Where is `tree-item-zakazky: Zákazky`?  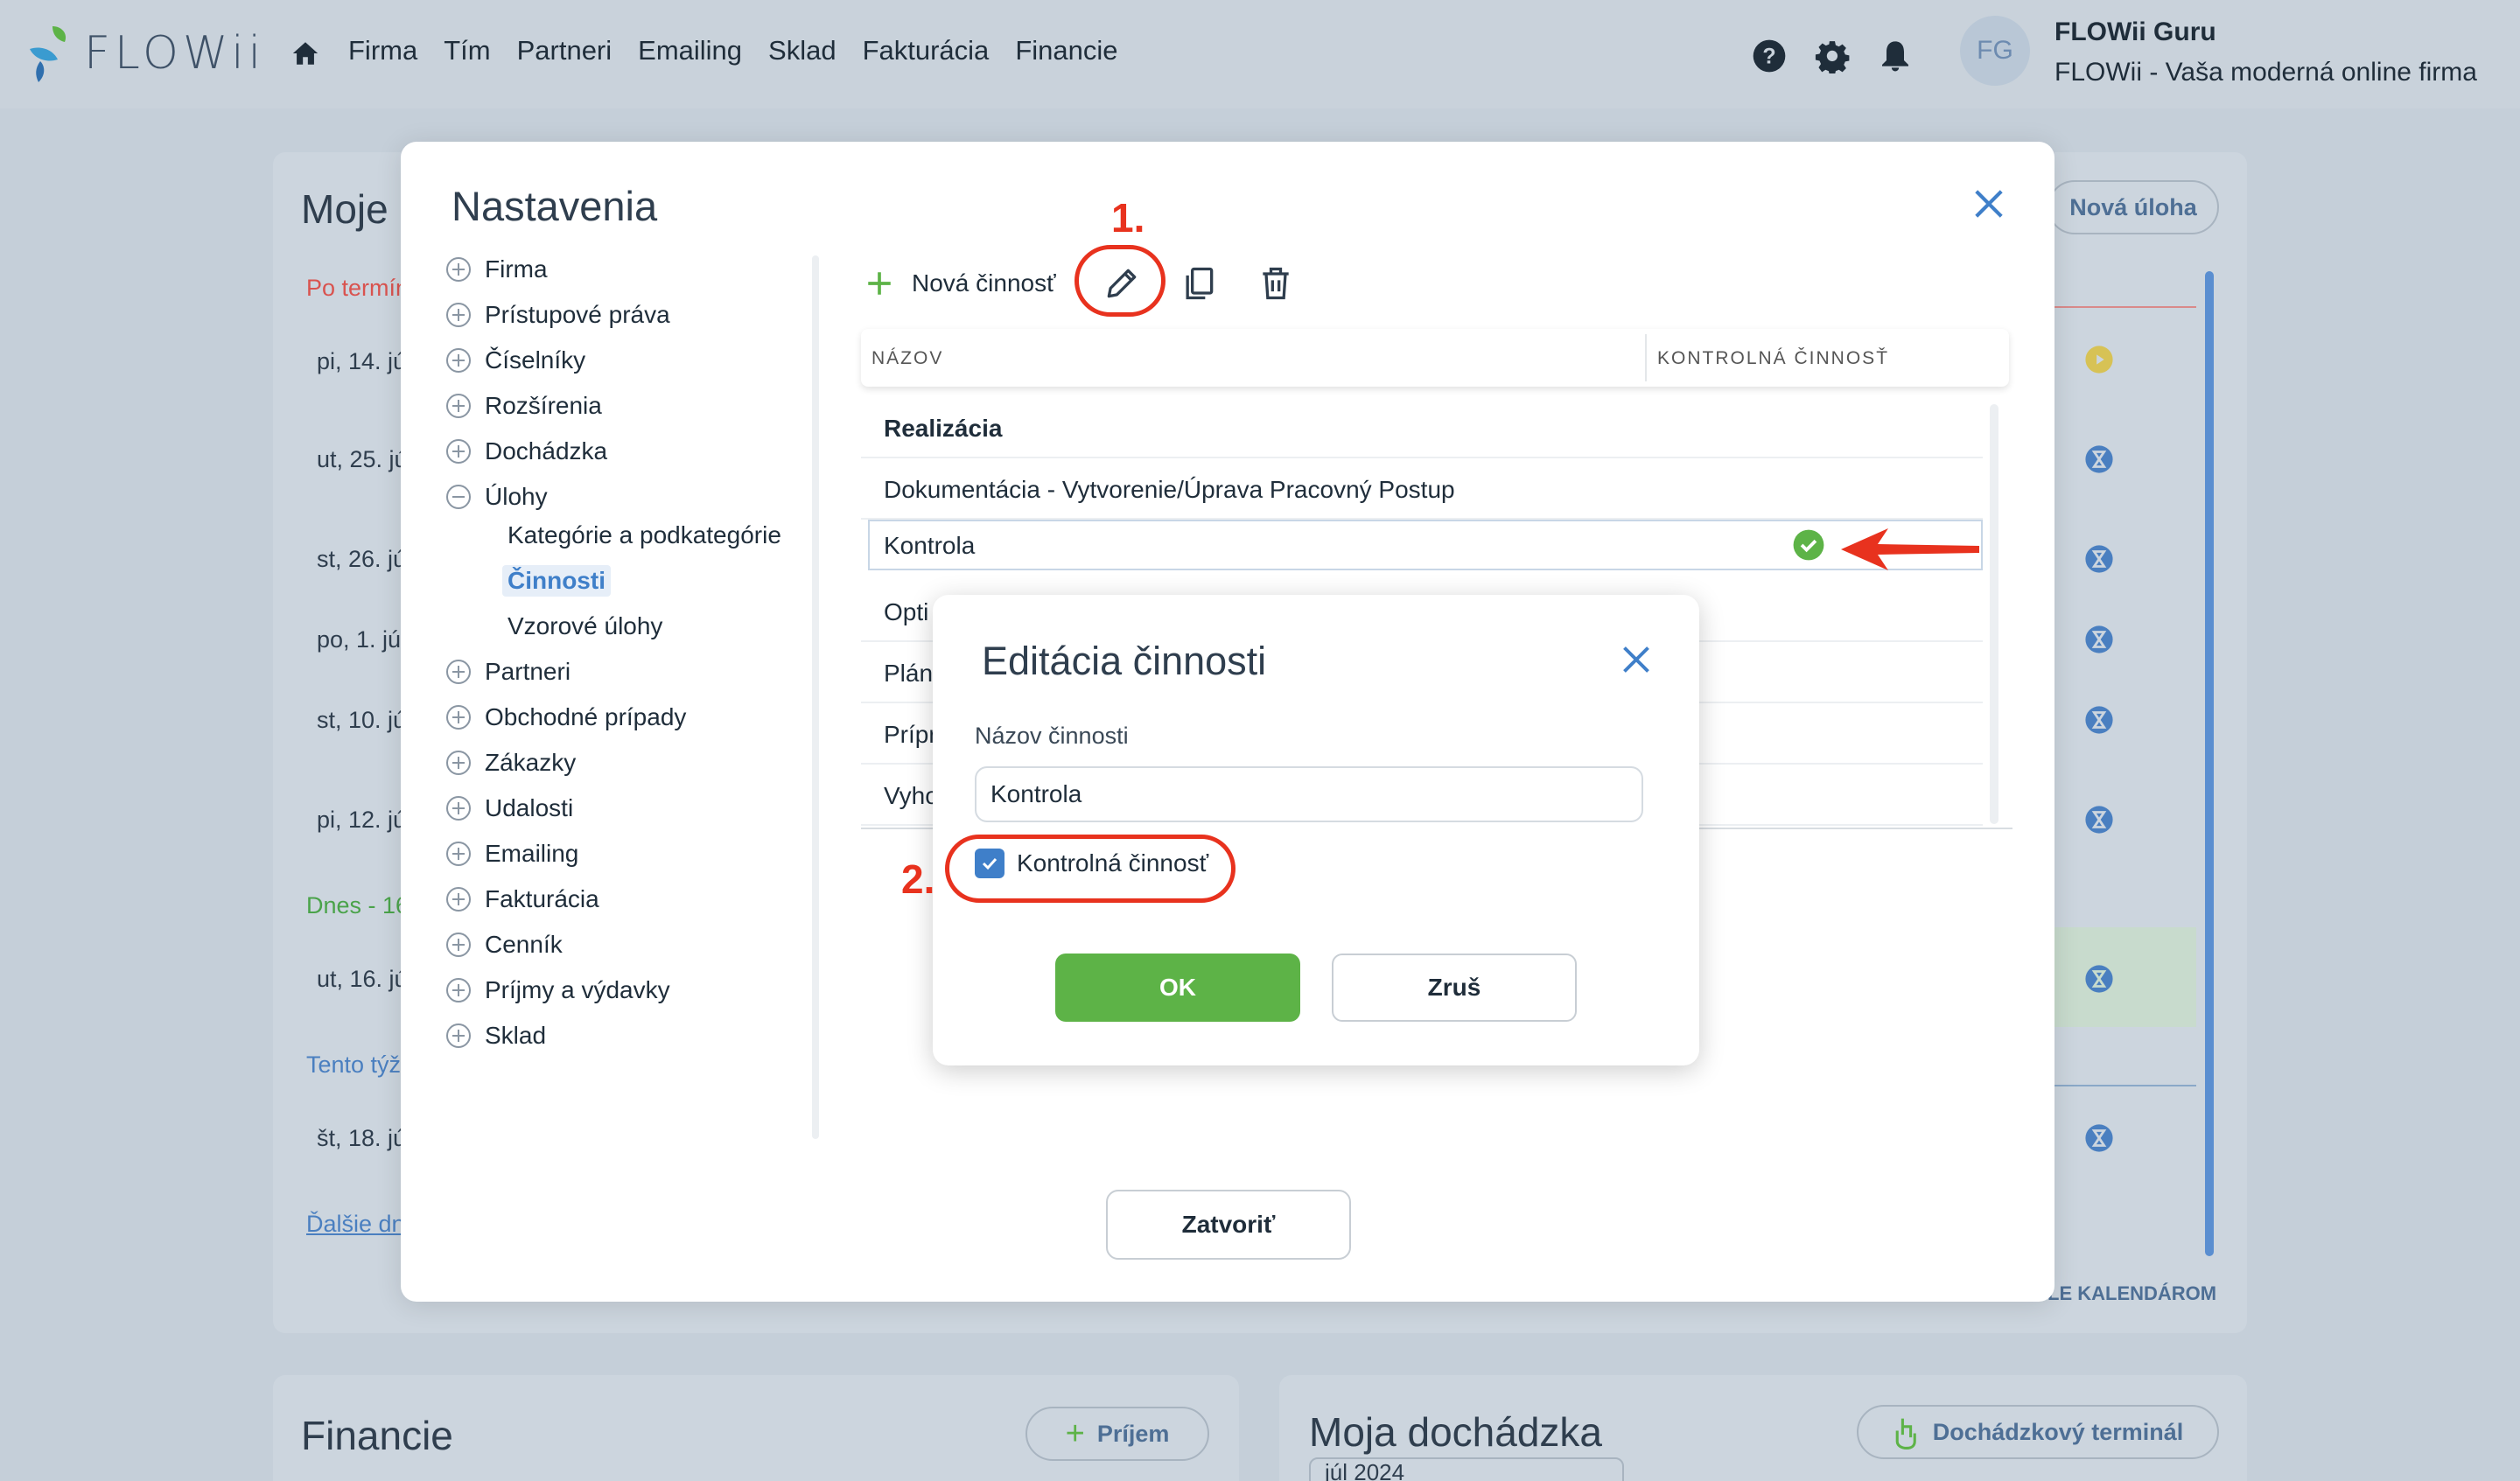
tree-item-zakazky: Zákazky is located at coordinates (511, 763).